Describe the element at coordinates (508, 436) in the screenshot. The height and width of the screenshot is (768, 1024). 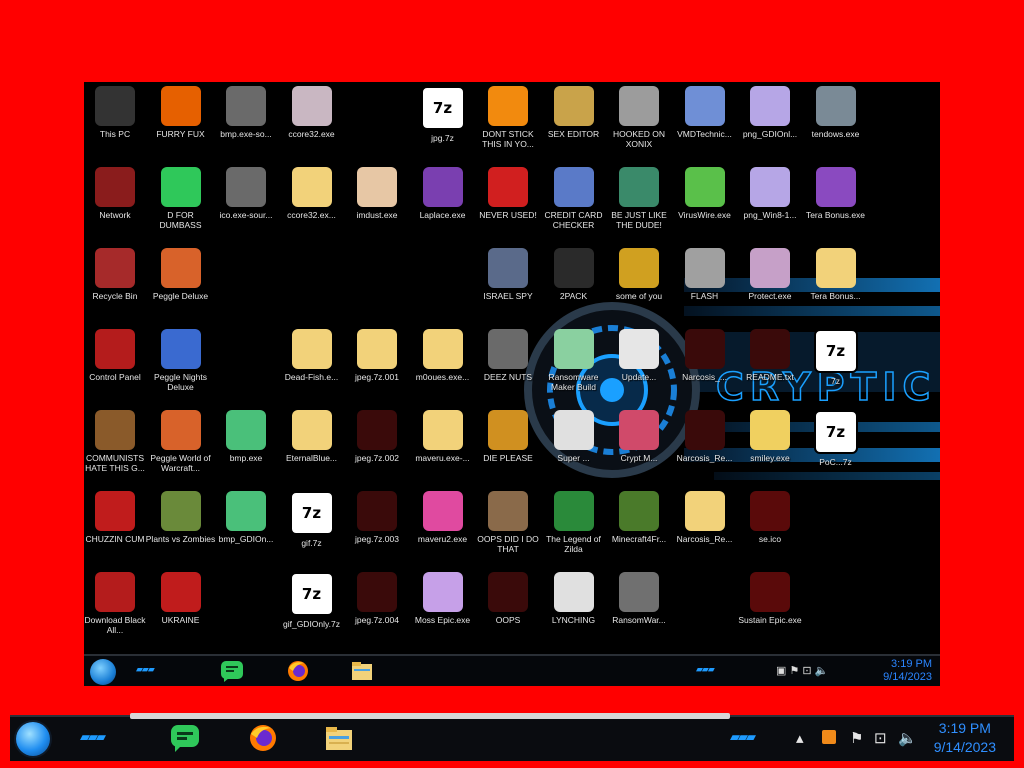
I see `desktop-icon: DIE PLEASE` at that location.